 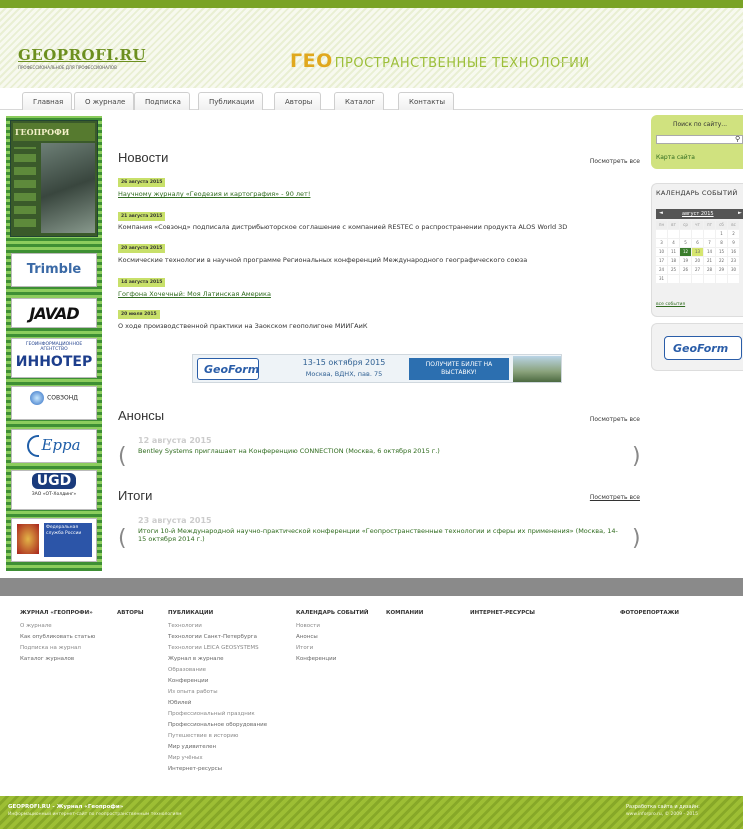 What do you see at coordinates (662, 814) in the screenshot?
I see `developer-link: www.inforpro.ru, © 2009 - 2015` at bounding box center [662, 814].